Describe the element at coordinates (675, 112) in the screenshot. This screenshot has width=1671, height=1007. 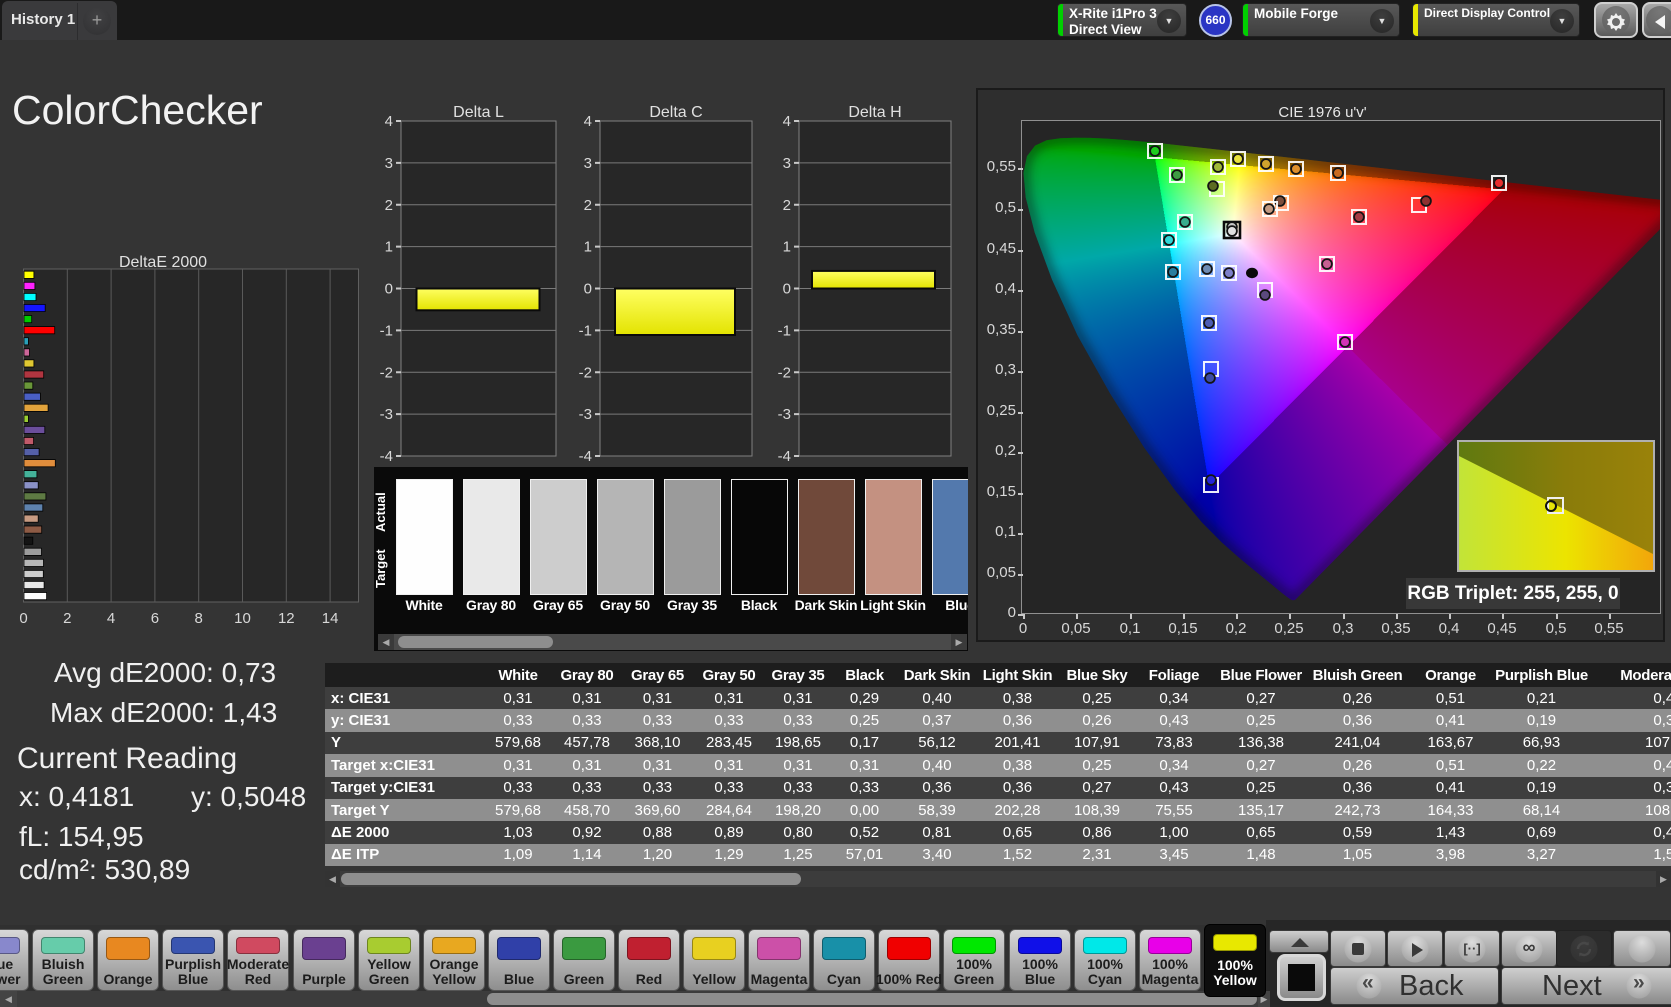
I see `svg-text: Delta C` at that location.